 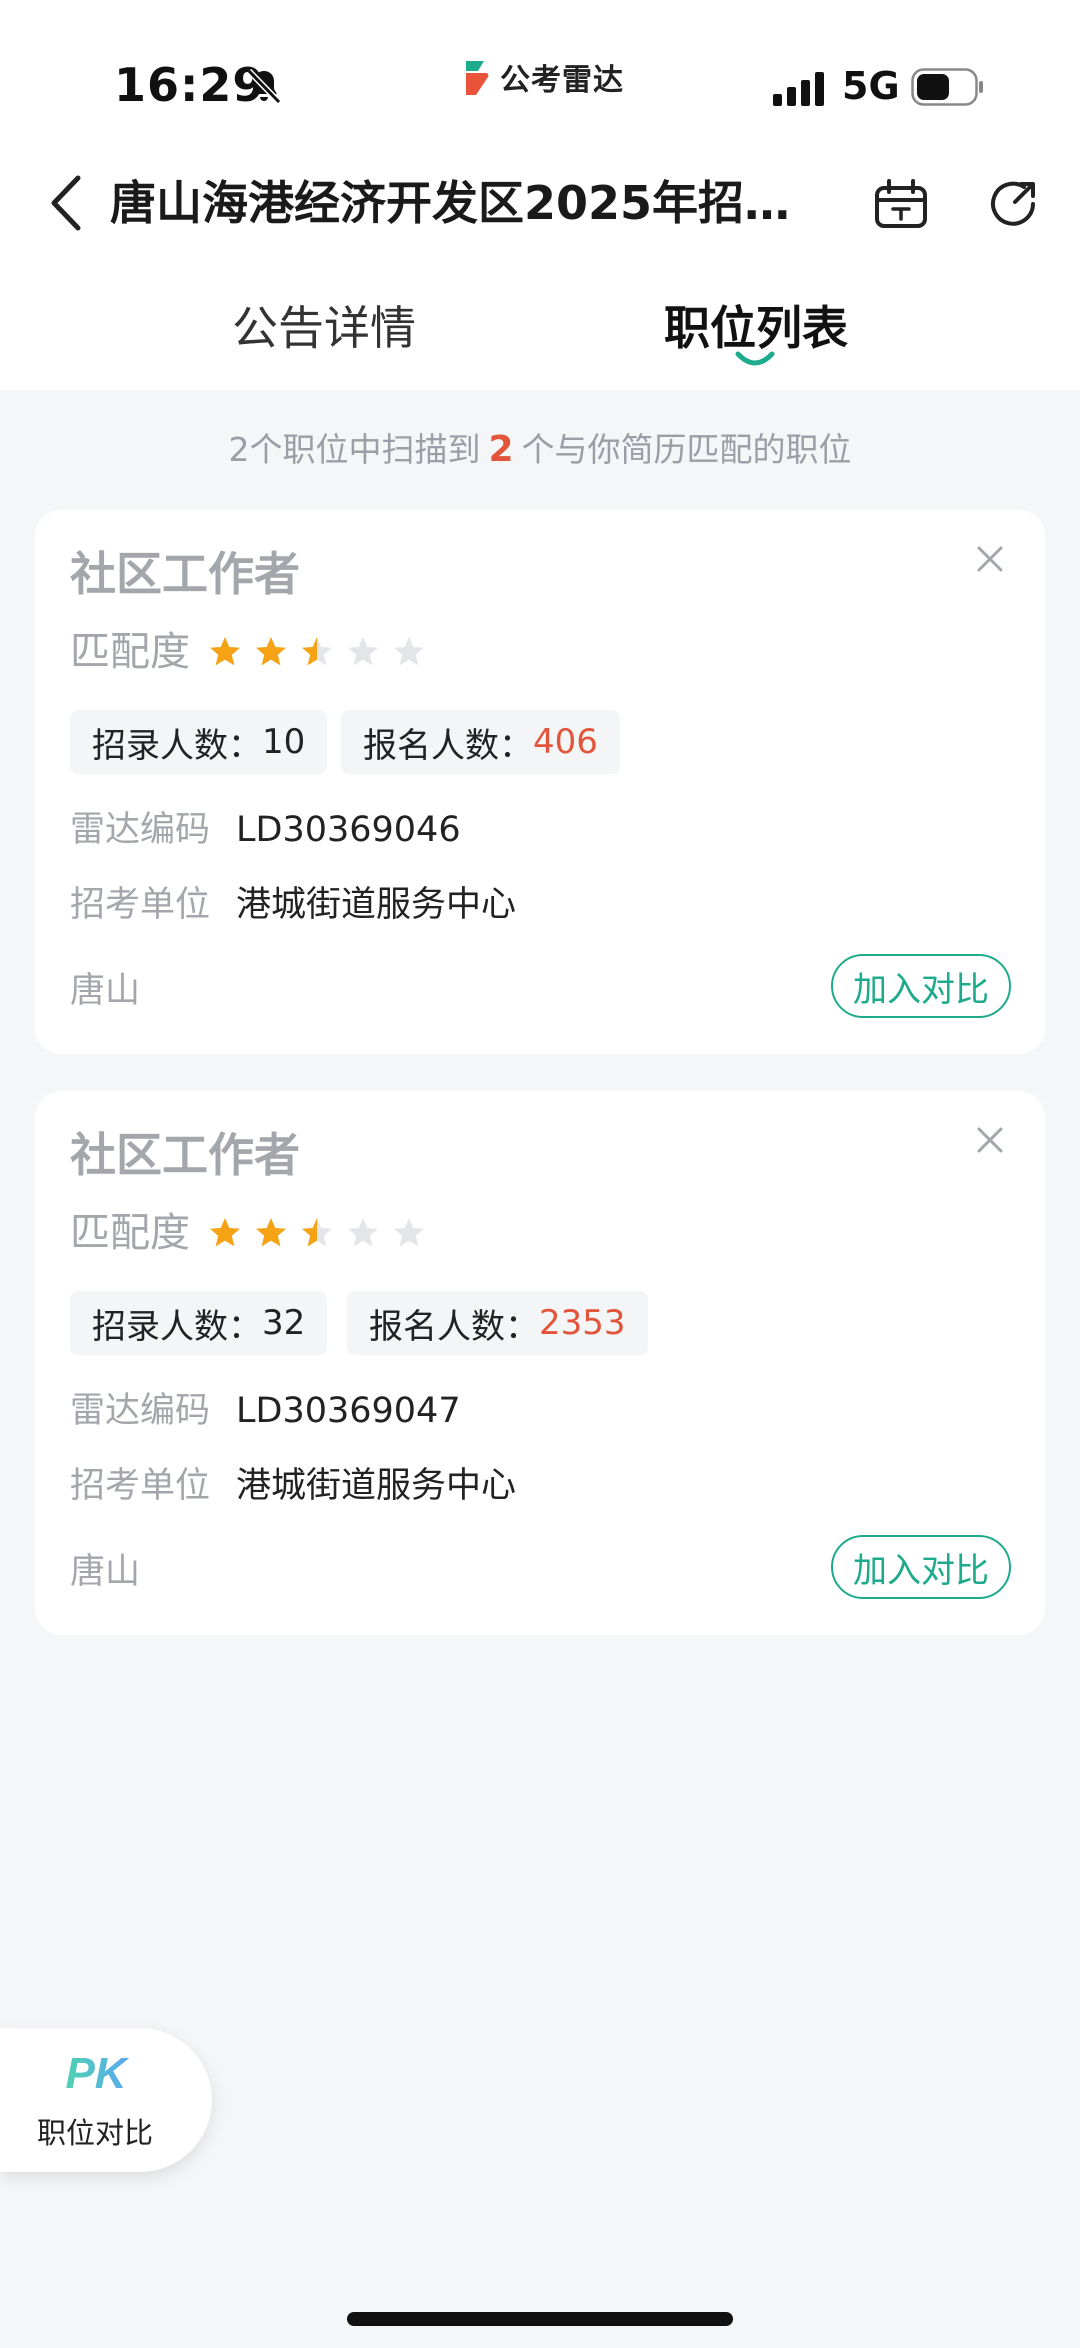 I want to click on hire-count: 32, so click(x=284, y=1323).